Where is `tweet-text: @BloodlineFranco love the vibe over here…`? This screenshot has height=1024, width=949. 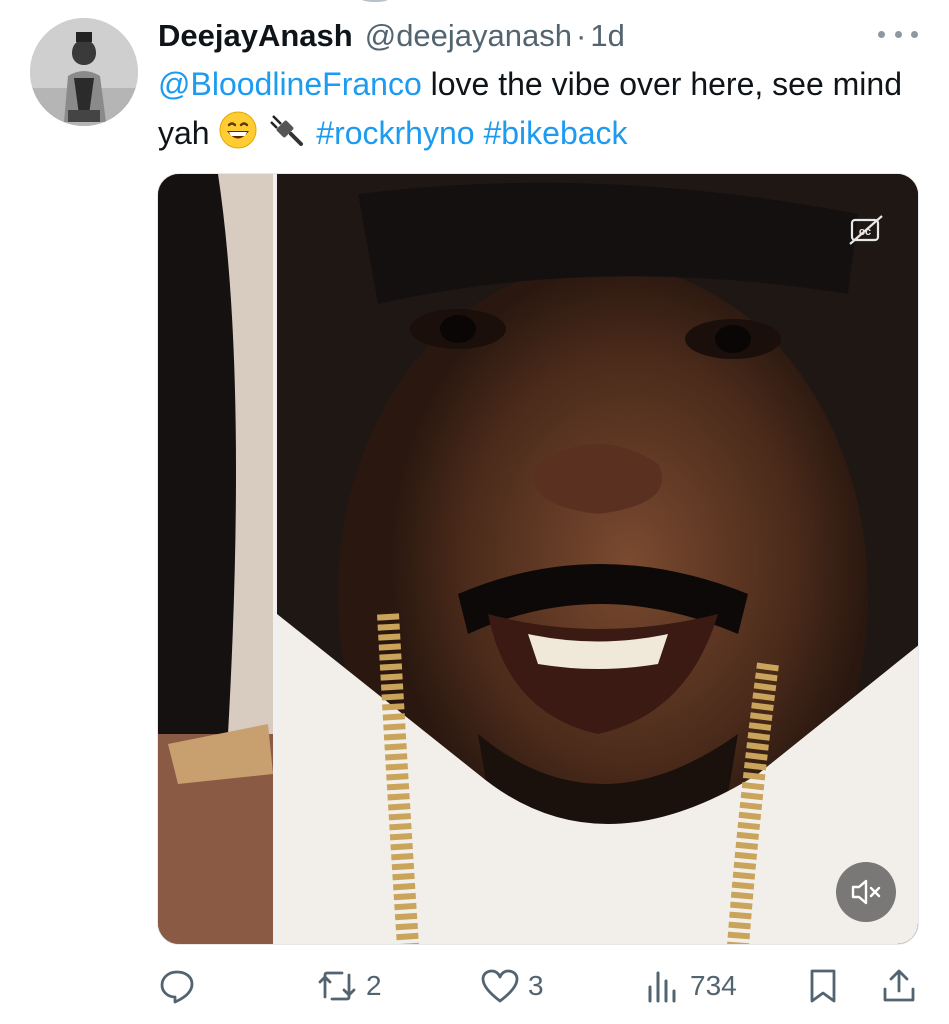
tweet-text: @BloodlineFranco love the vibe over here… is located at coordinates (543, 109).